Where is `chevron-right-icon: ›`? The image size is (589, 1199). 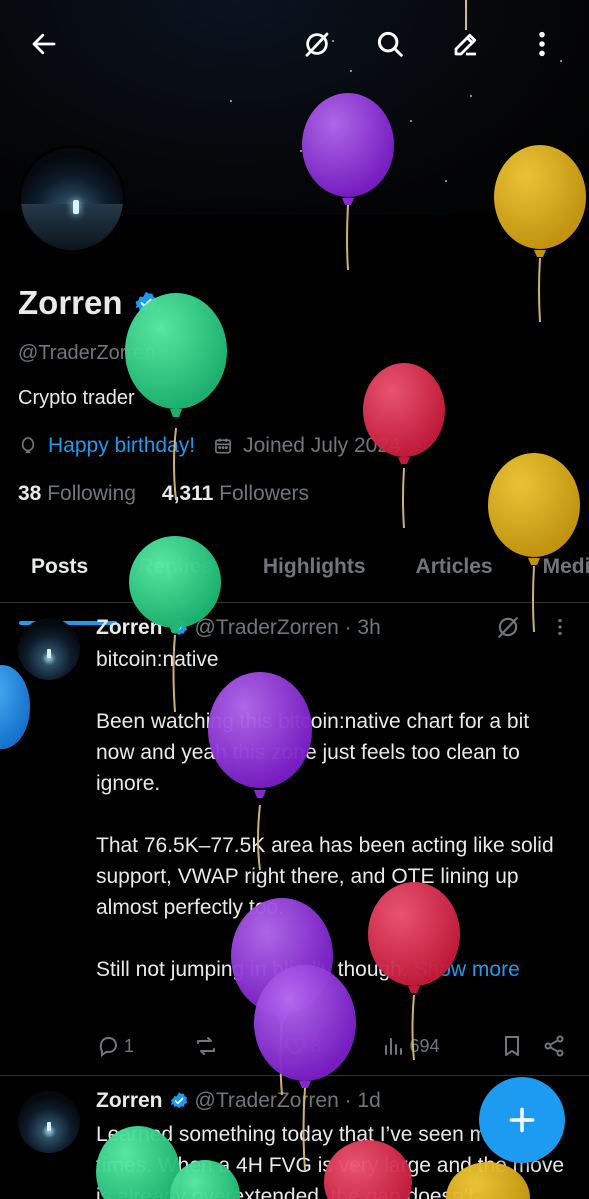
chevron-right-icon: › is located at coordinates (418, 446).